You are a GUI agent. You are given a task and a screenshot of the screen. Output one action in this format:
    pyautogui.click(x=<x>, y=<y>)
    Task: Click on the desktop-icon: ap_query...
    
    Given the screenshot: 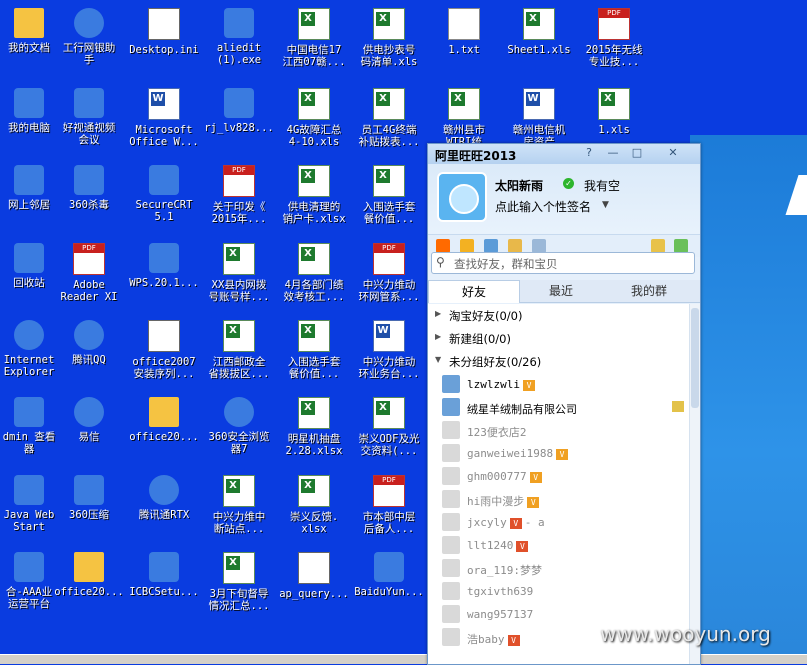 What is the action you would take?
    pyautogui.click(x=314, y=576)
    